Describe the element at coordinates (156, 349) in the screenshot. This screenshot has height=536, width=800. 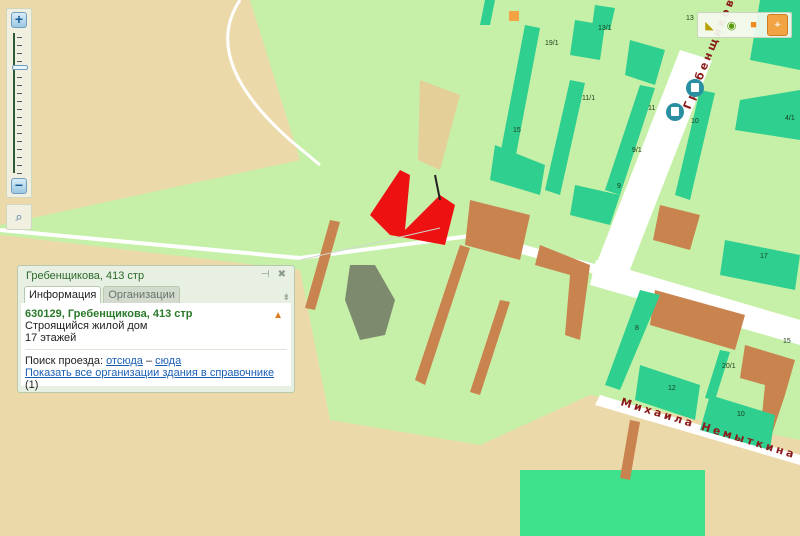
I see `divider` at that location.